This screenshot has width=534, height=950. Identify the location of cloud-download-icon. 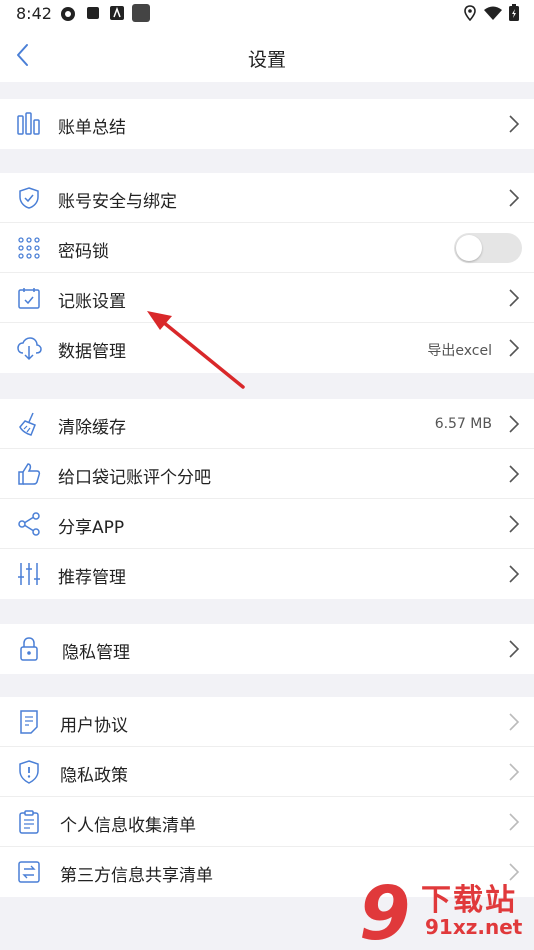
(29, 349).